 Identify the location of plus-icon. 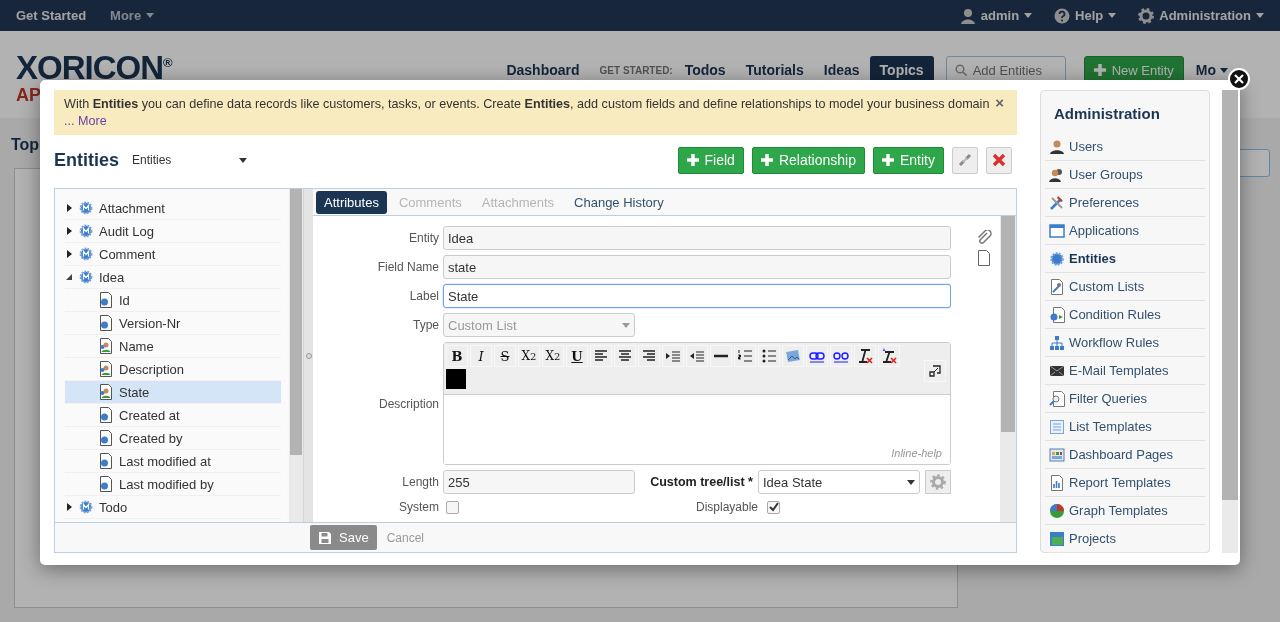
(766, 160).